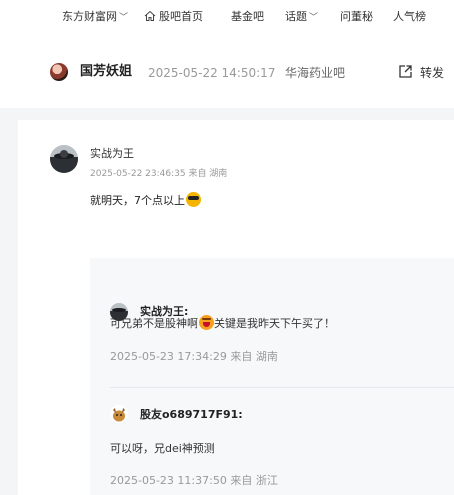 This screenshot has width=454, height=495. I want to click on nav-item-label: 基金吧, so click(247, 16).